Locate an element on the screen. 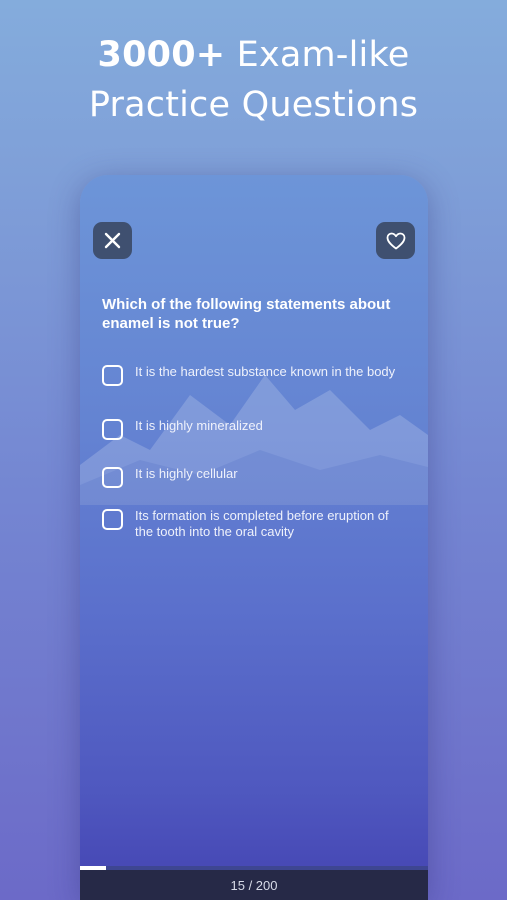  question-counter: 15 / 200 is located at coordinates (254, 885).